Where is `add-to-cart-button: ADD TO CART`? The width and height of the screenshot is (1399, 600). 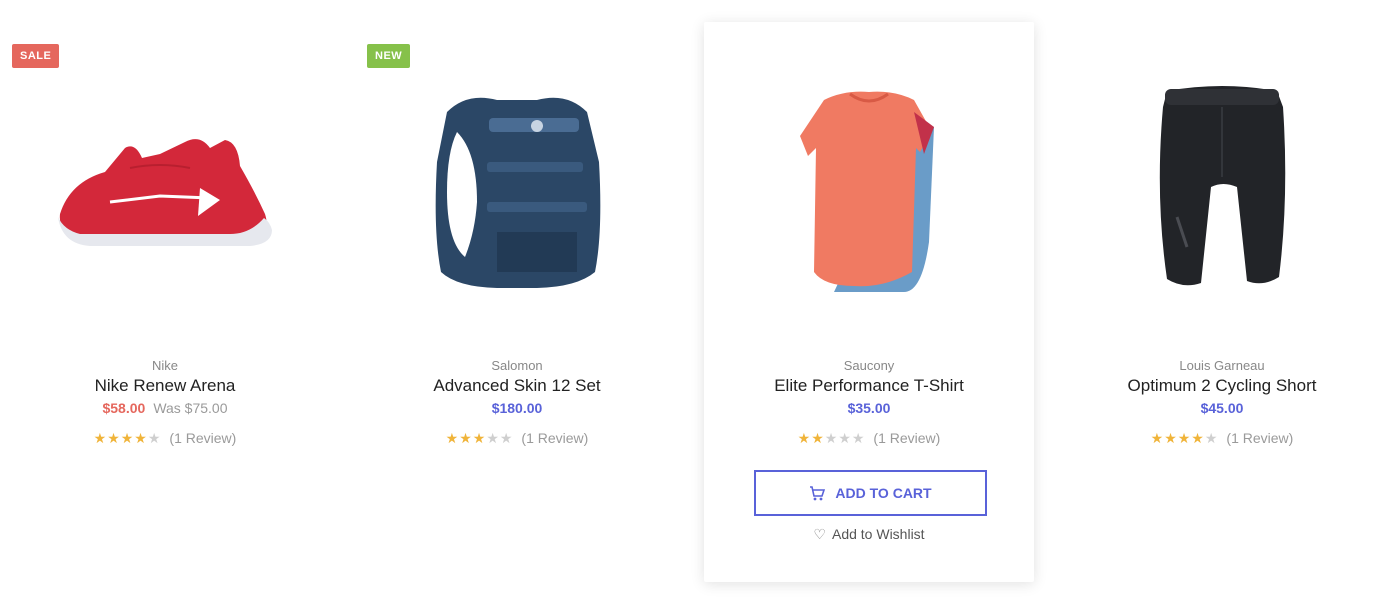
add-to-cart-button: ADD TO CART is located at coordinates (870, 493).